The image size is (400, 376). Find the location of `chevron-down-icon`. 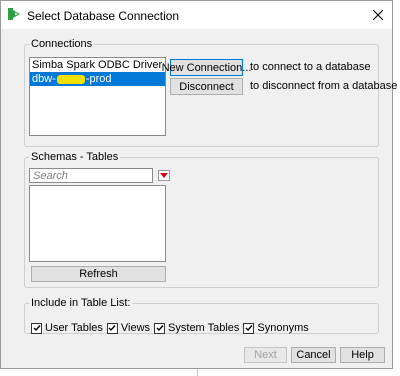

chevron-down-icon is located at coordinates (164, 175).